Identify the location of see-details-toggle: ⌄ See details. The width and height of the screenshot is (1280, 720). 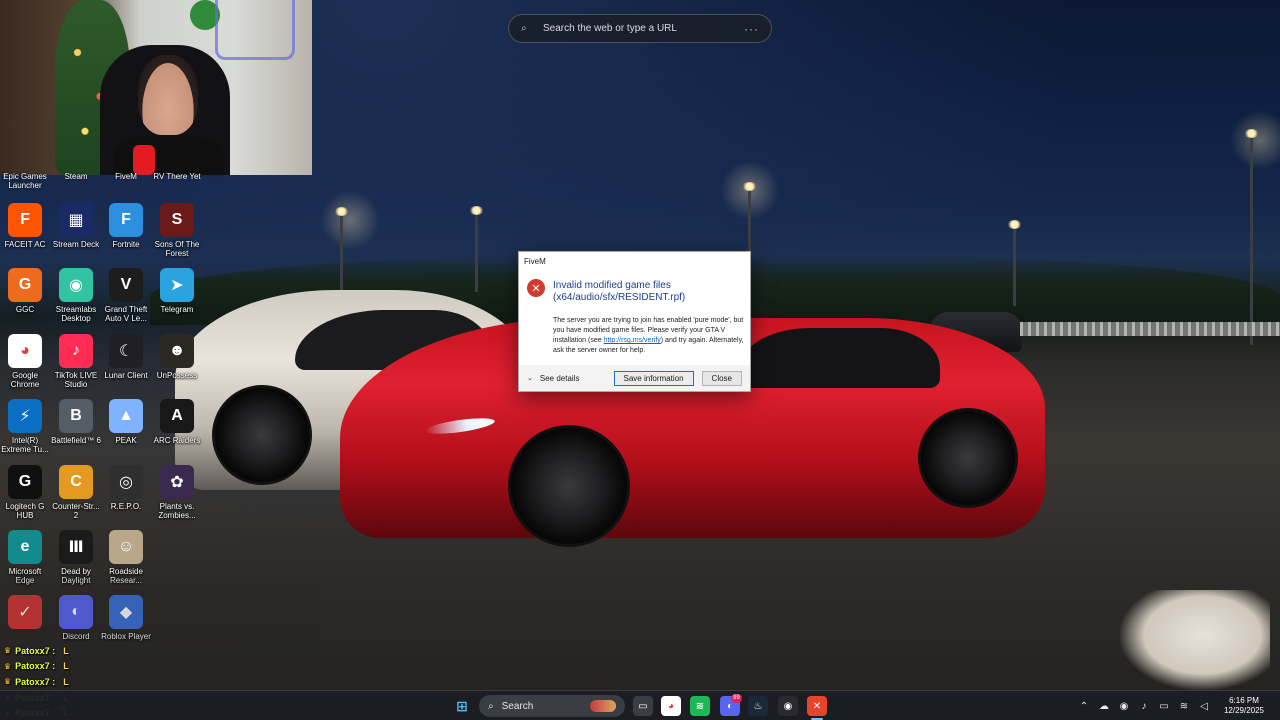
(553, 378).